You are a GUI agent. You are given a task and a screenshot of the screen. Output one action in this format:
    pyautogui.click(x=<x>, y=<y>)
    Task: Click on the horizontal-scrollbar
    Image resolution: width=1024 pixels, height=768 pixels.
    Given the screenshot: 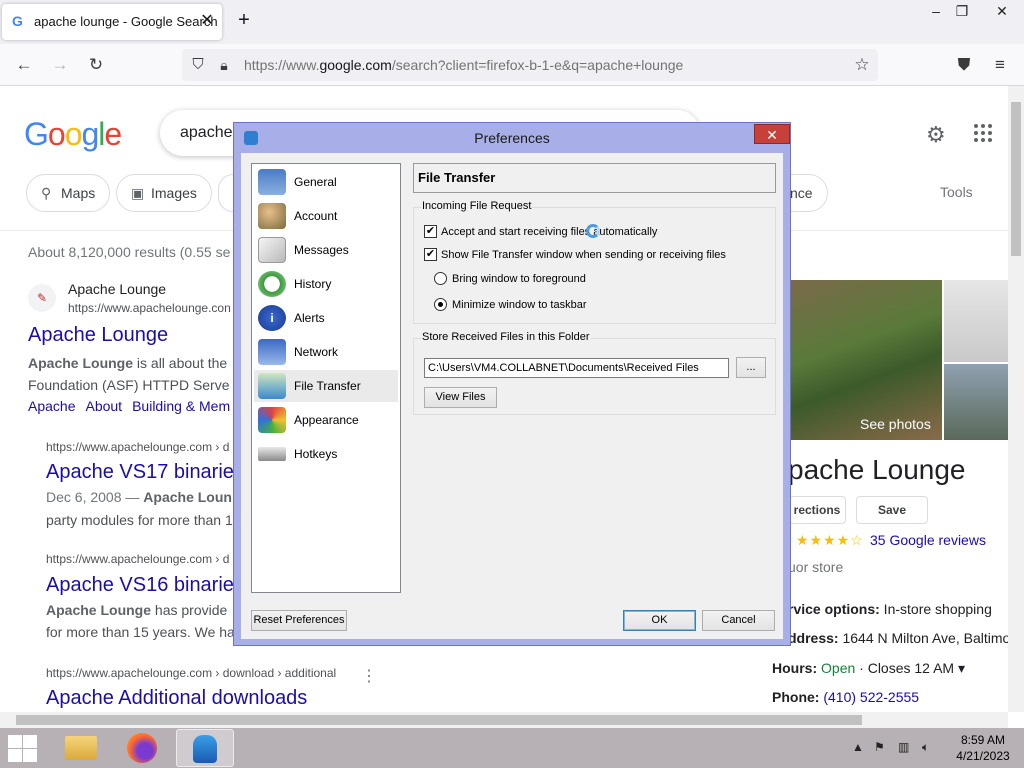 What is the action you would take?
    pyautogui.click(x=504, y=720)
    